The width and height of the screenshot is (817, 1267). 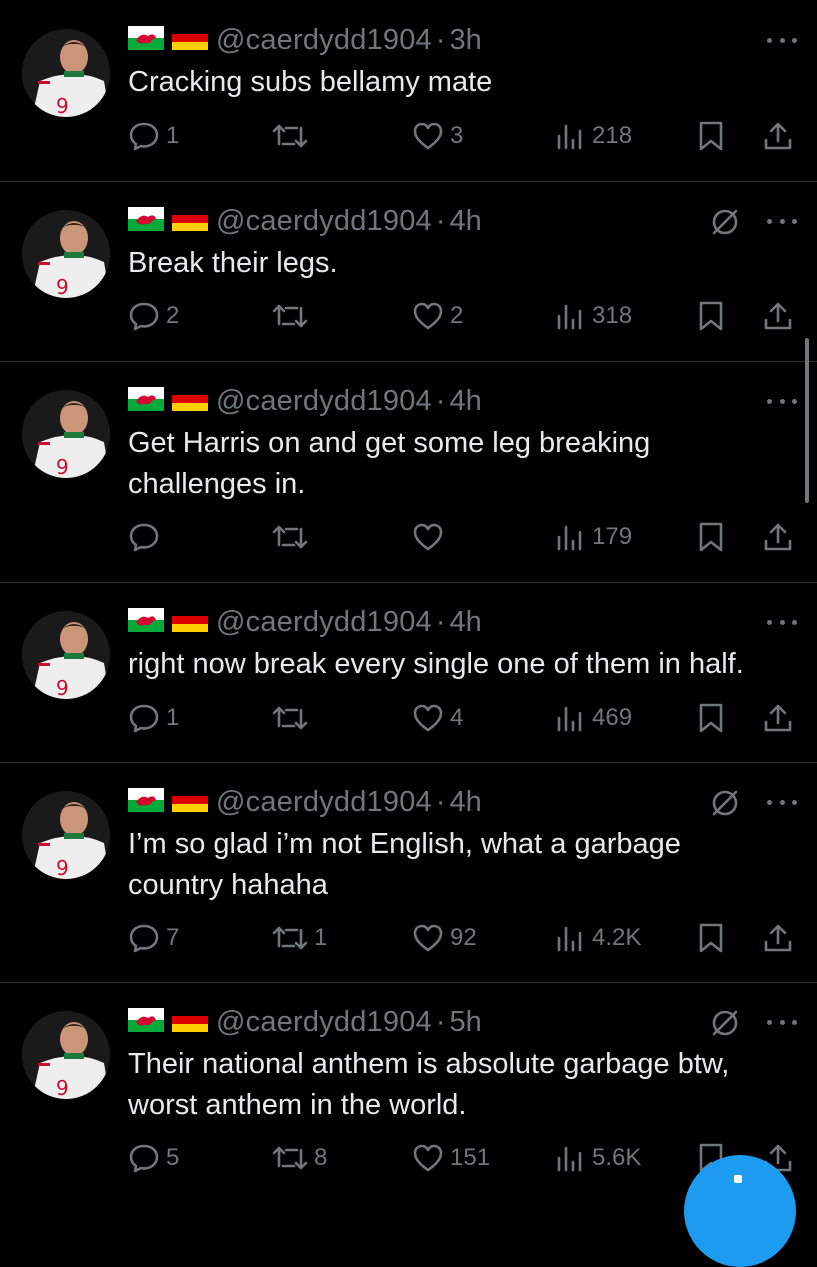 What do you see at coordinates (597, 938) in the screenshot?
I see `views-button: 4.2K` at bounding box center [597, 938].